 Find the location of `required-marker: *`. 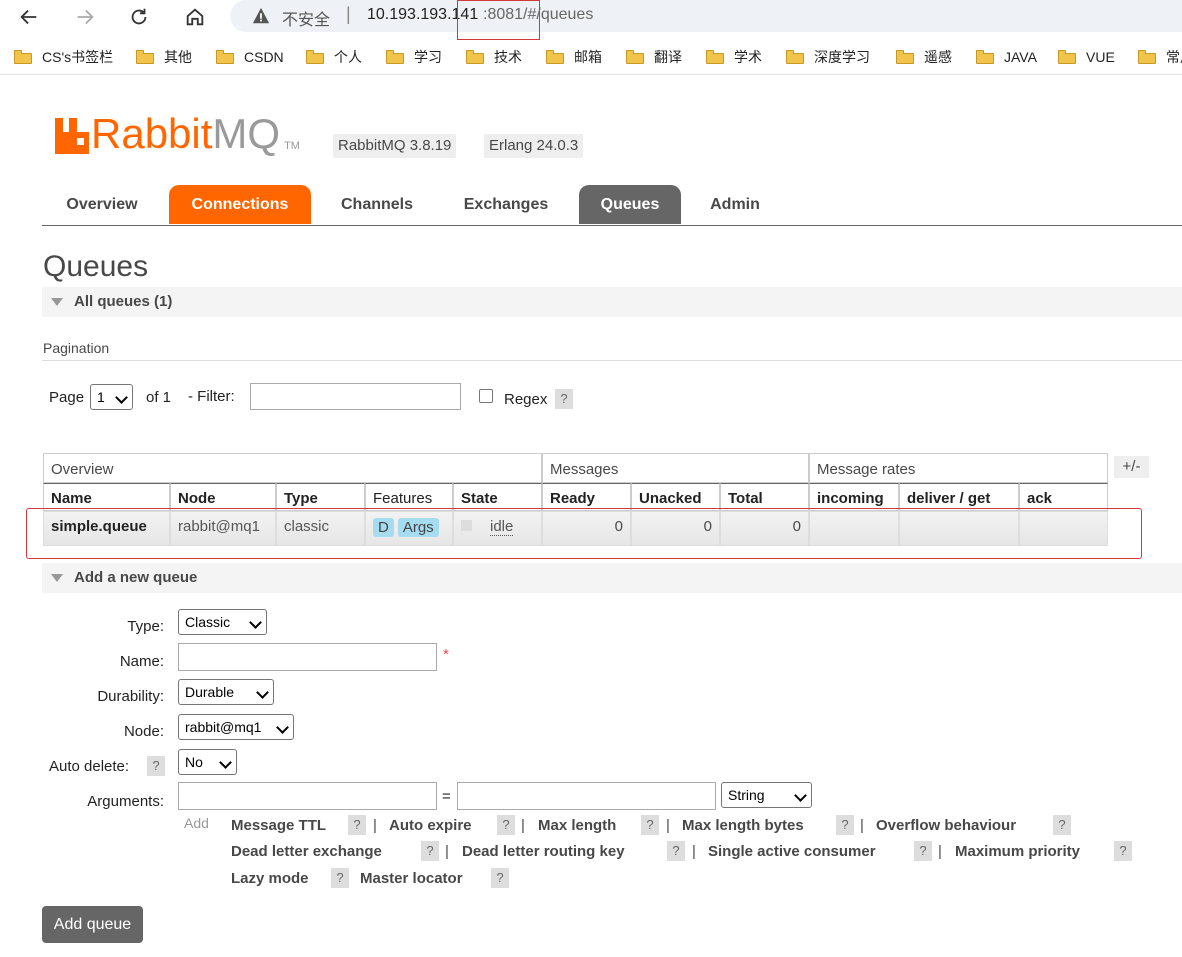

required-marker: * is located at coordinates (446, 654).